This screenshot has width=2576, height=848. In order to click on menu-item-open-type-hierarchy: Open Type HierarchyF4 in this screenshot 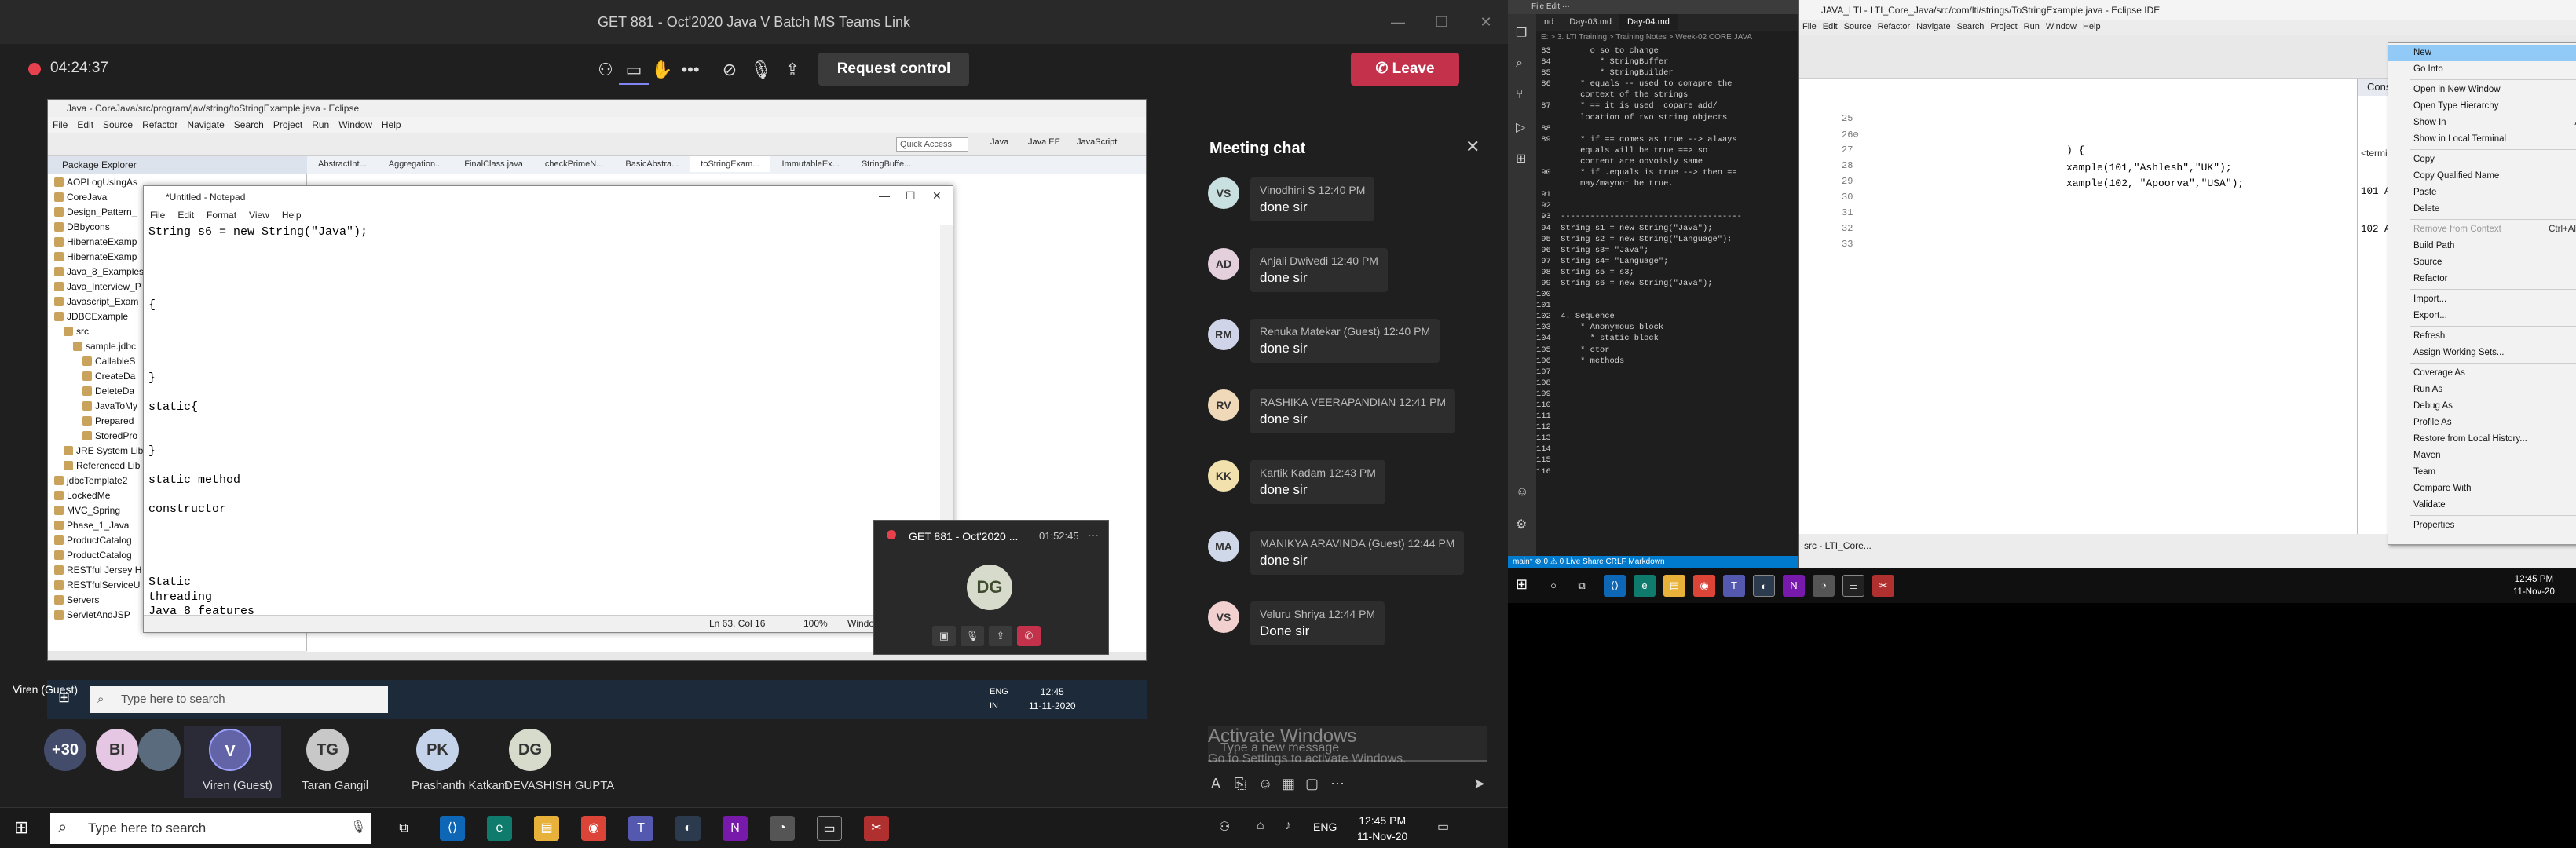, I will do `click(2482, 107)`.